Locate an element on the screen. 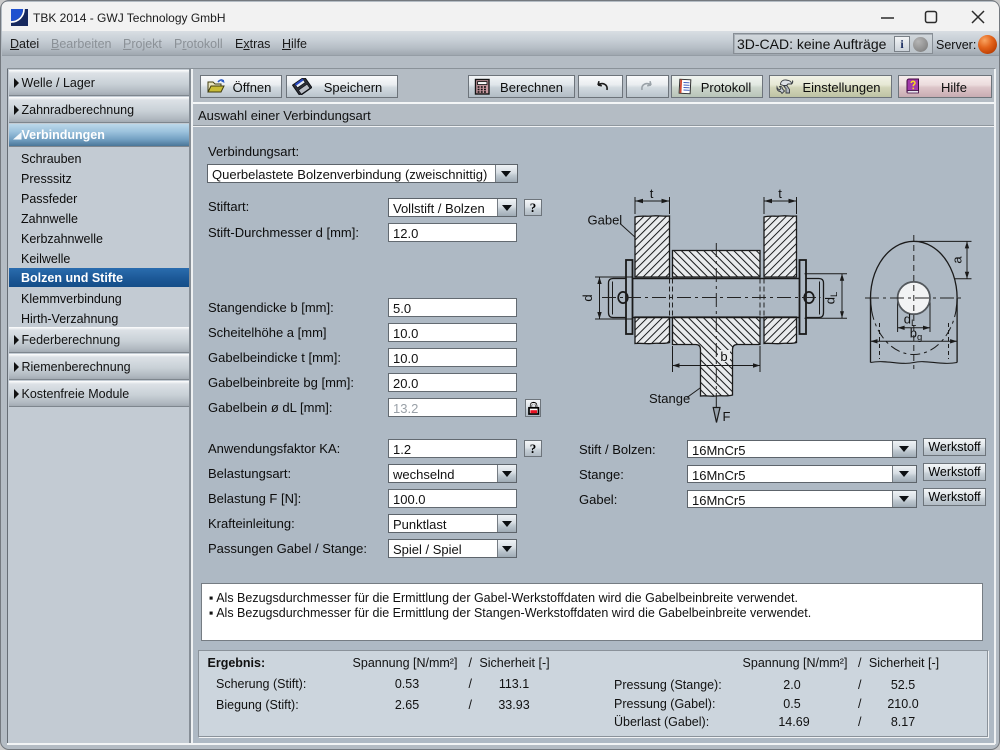  svg-text: b is located at coordinates (723, 356).